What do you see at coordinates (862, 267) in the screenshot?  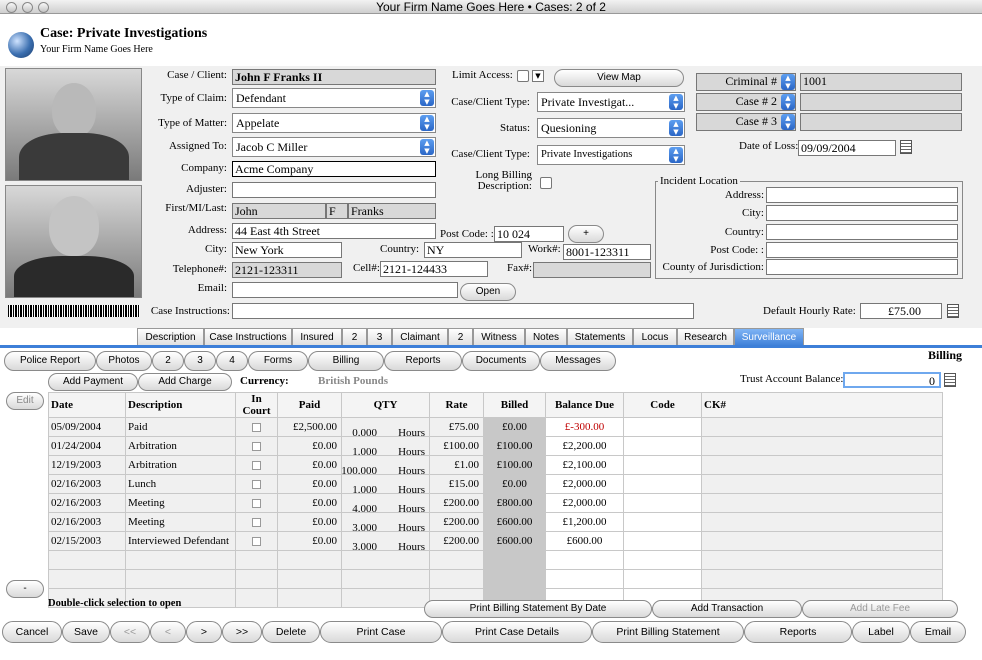 I see `county-field` at bounding box center [862, 267].